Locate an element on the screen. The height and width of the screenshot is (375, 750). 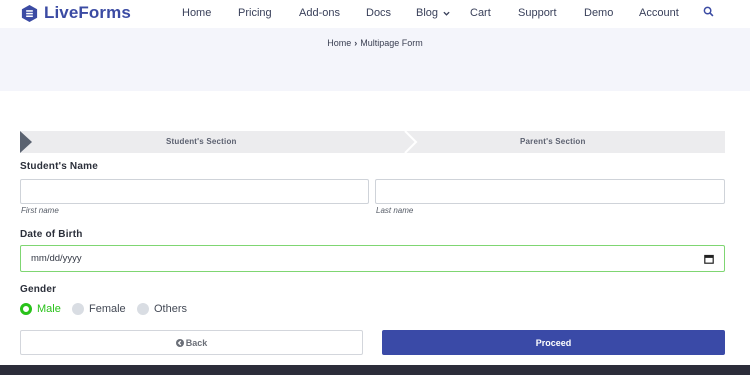
steps-track is located at coordinates (372, 142).